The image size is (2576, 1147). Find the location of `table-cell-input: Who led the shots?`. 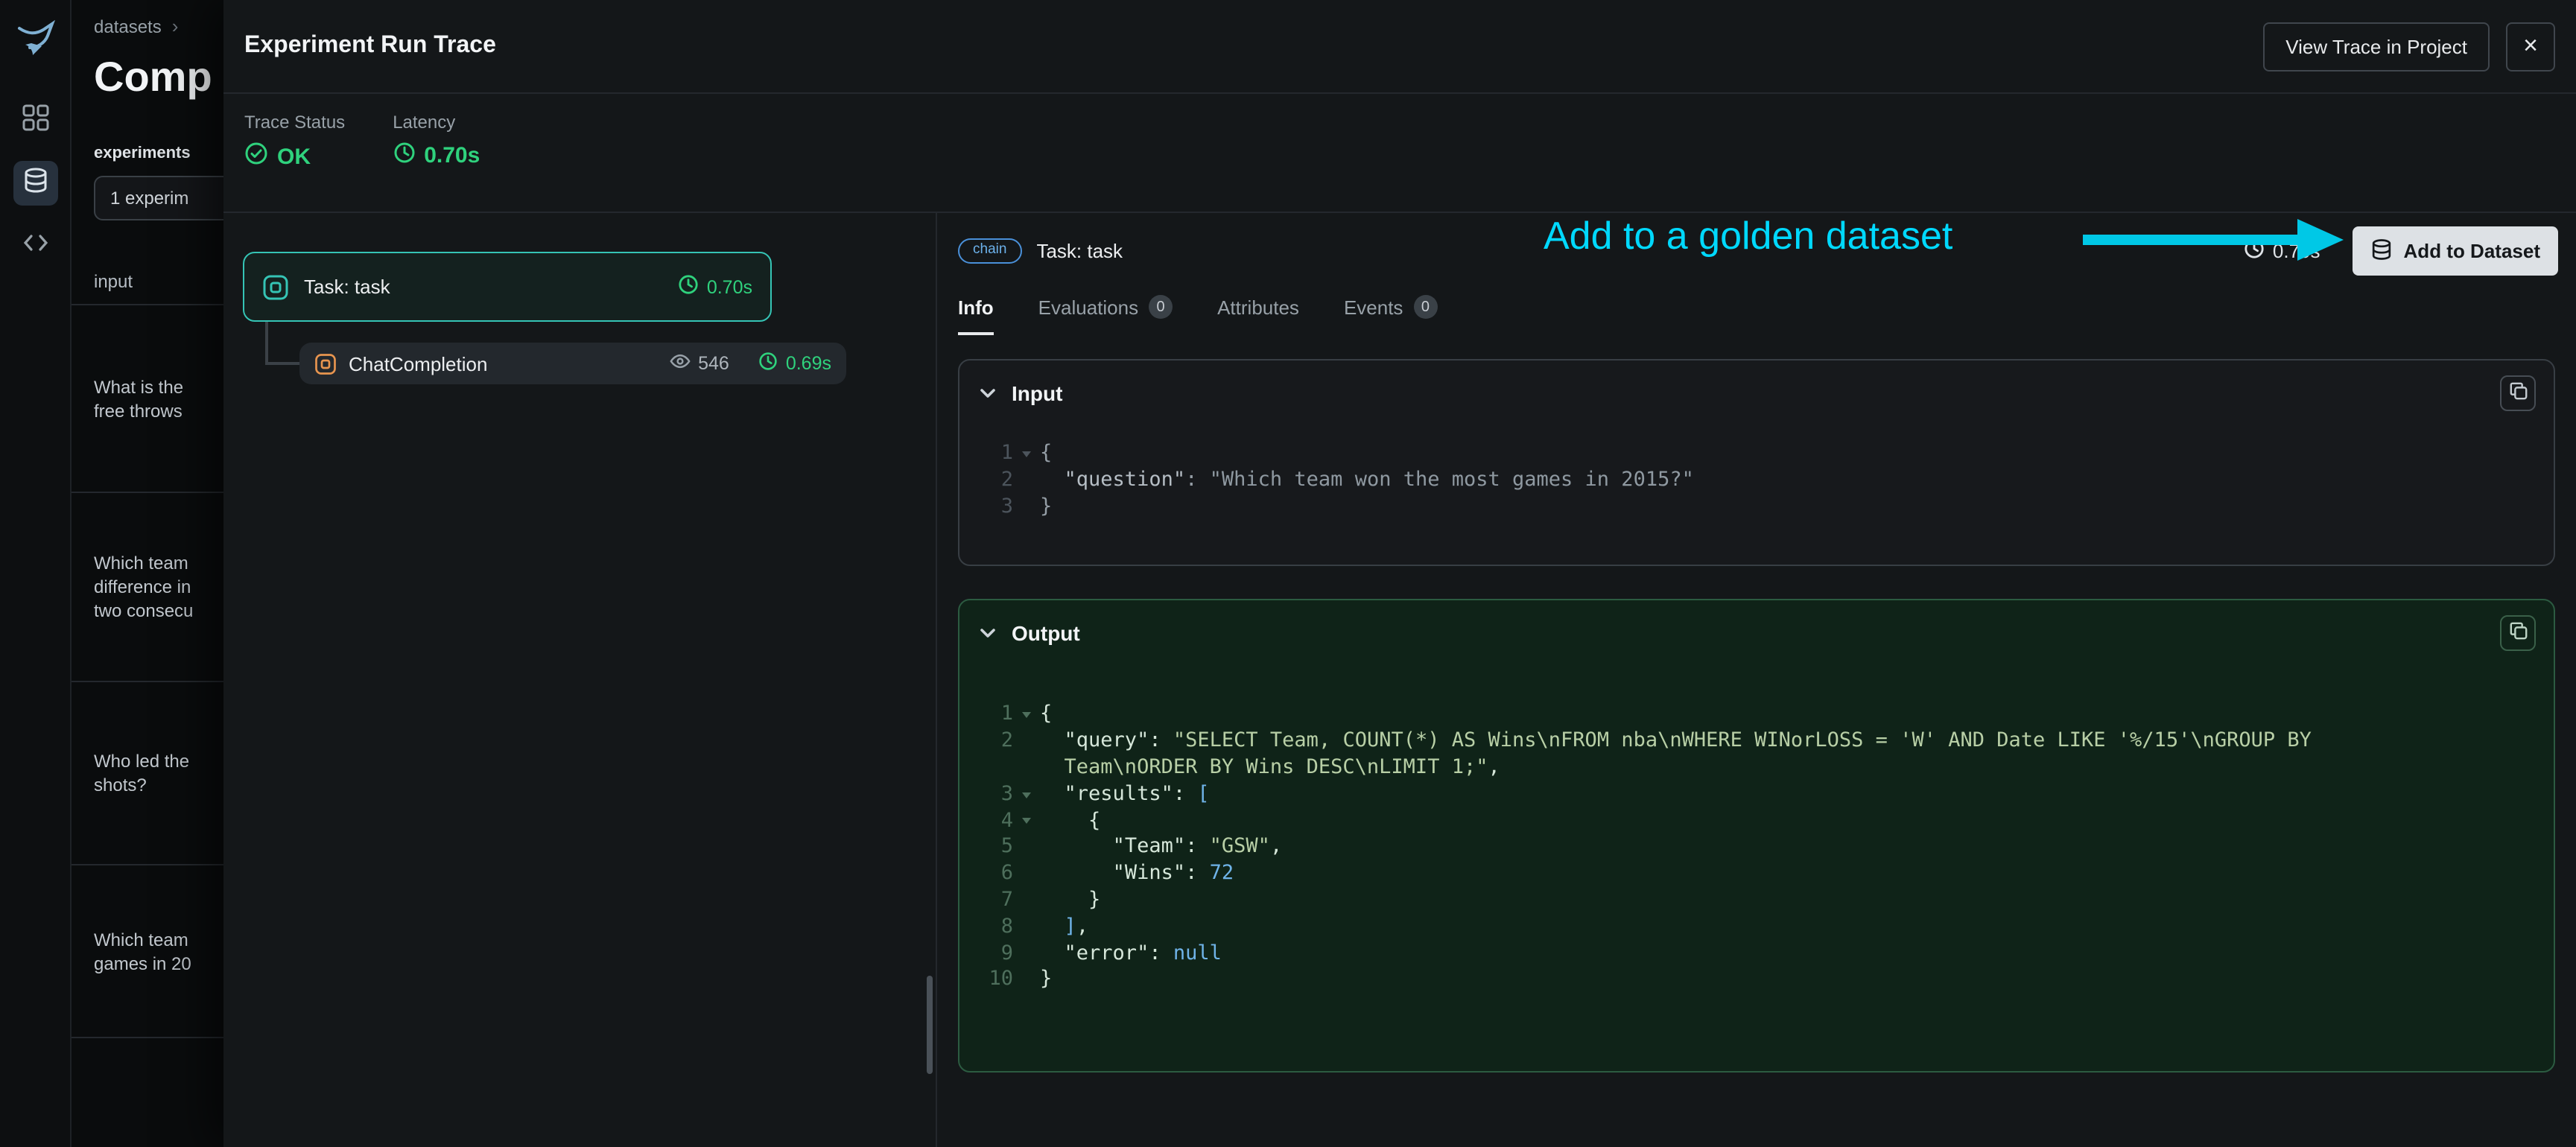

table-cell-input: Who led the shots? is located at coordinates (142, 773).